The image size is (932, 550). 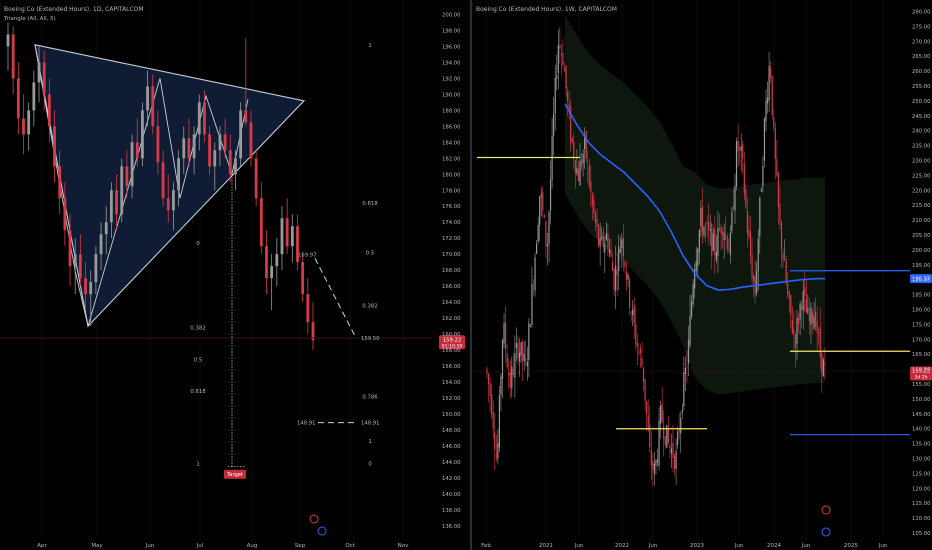 What do you see at coordinates (403, 546) in the screenshot?
I see `time-tick-label: Nov` at bounding box center [403, 546].